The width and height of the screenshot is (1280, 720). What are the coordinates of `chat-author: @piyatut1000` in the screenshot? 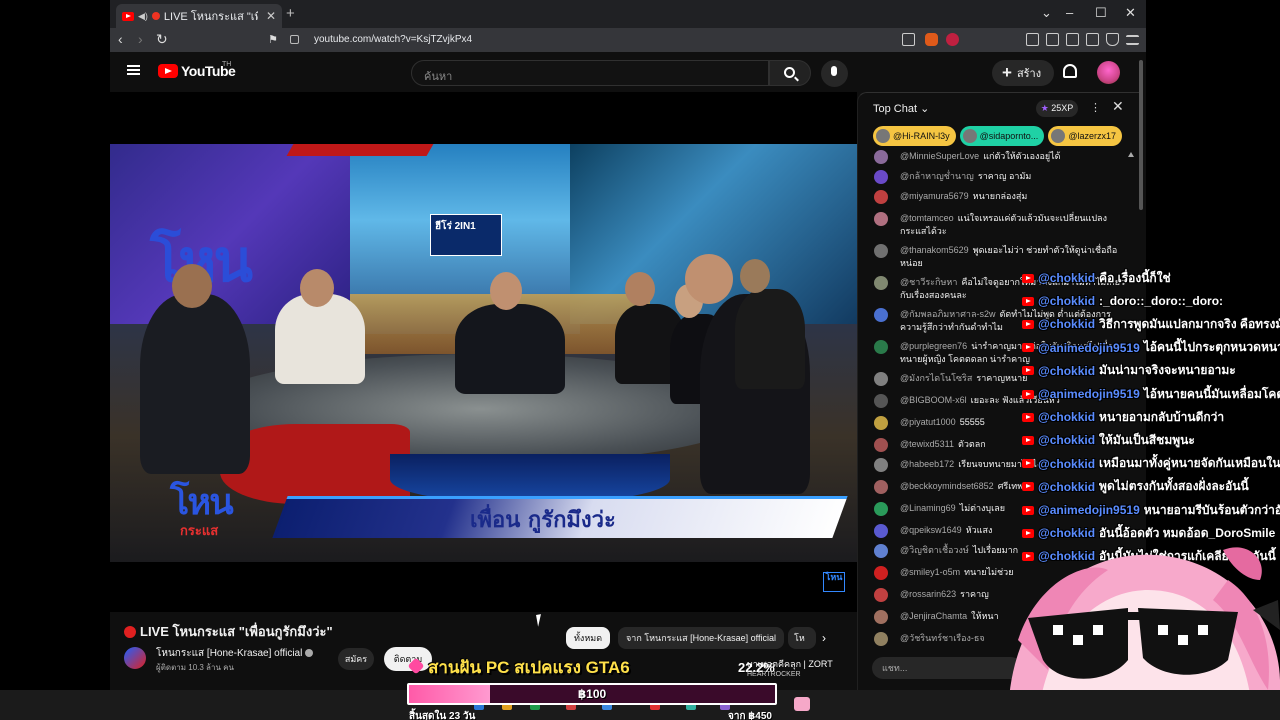 It's located at (928, 422).